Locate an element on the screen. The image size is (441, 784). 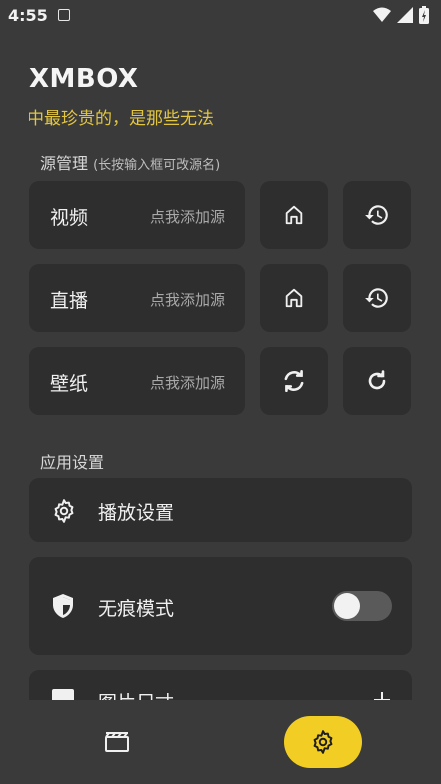
settings-icon is located at coordinates (323, 742).